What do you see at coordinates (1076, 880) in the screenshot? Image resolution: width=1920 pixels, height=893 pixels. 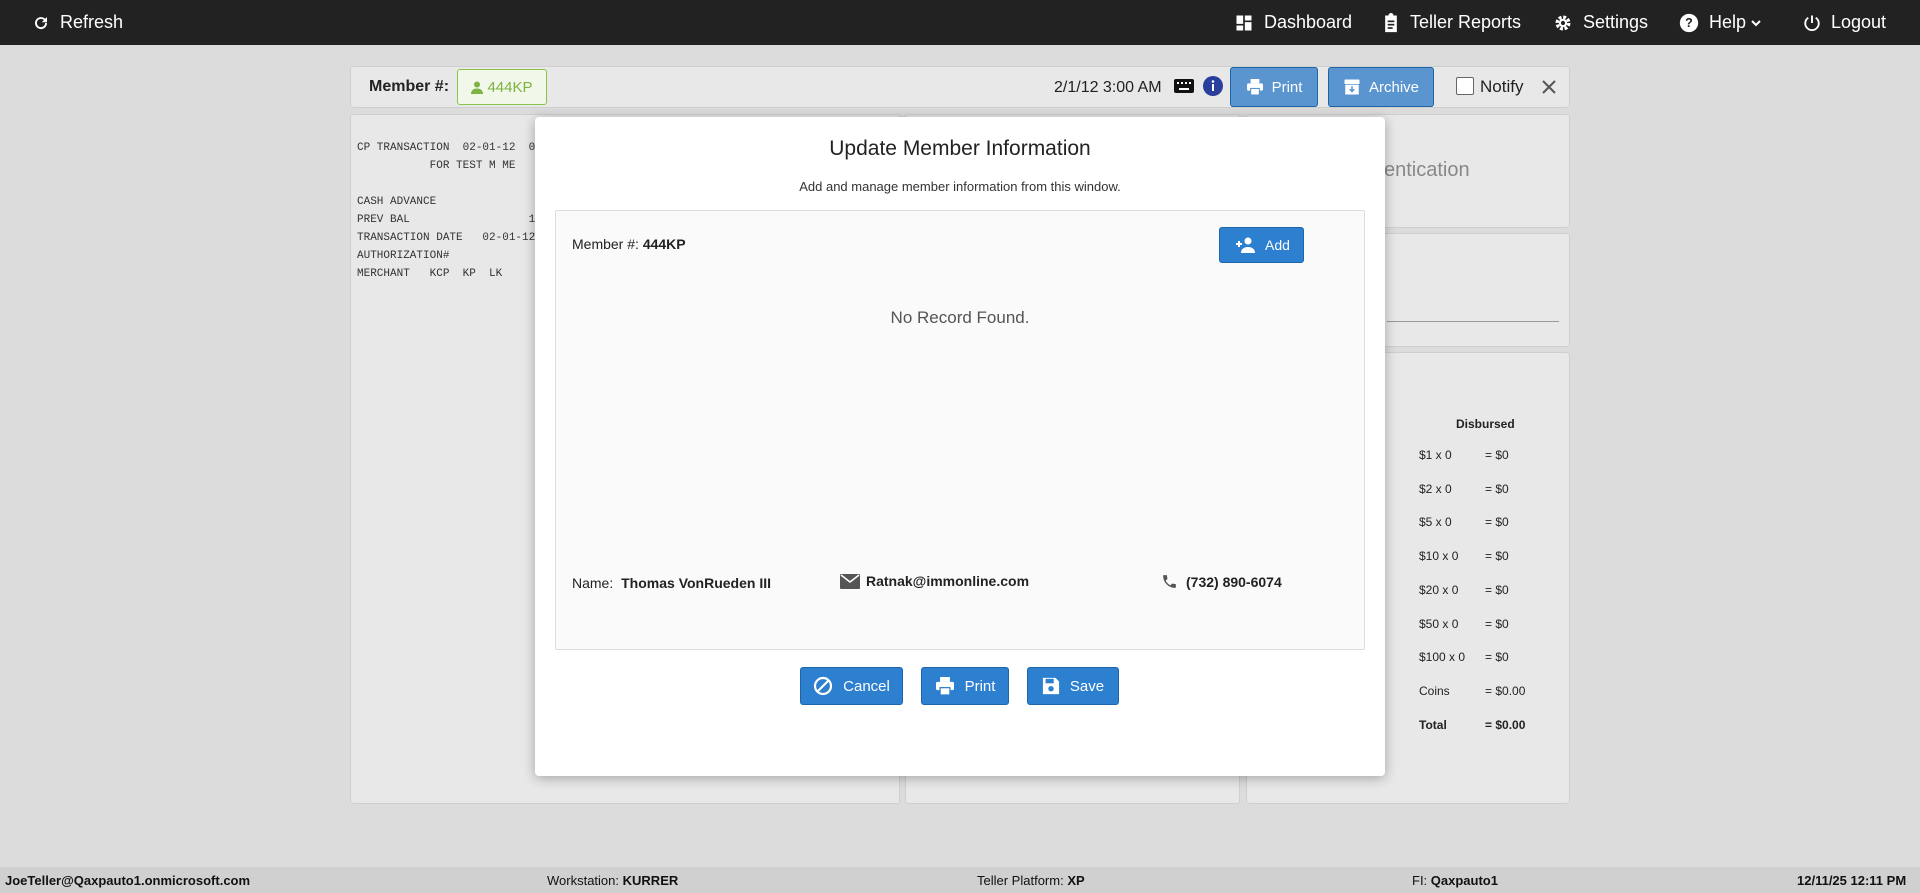 I see `platform-value: XP` at bounding box center [1076, 880].